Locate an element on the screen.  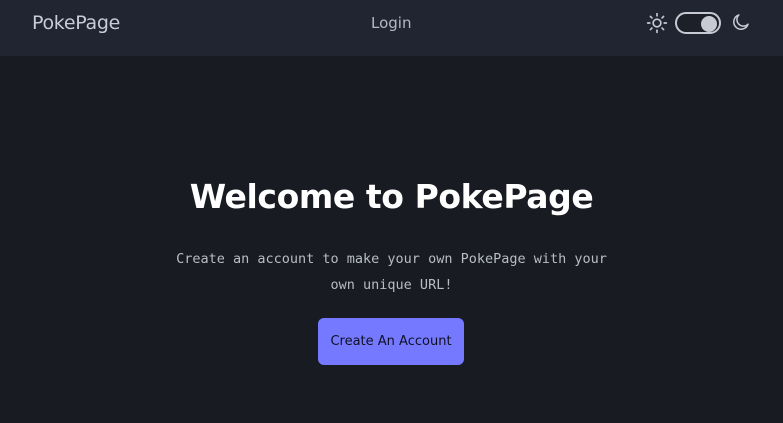
page-title: Welcome to PokePage is located at coordinates (391, 196).